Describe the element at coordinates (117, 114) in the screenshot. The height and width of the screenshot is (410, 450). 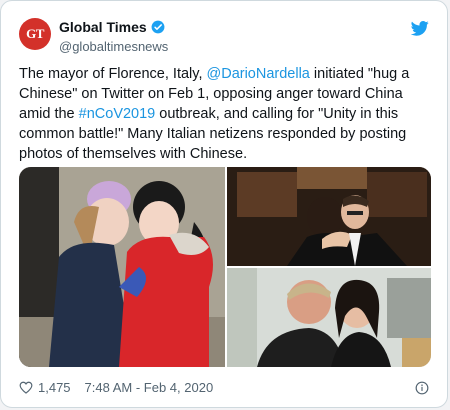
I see `hashtag-link: #nCoV2019` at that location.